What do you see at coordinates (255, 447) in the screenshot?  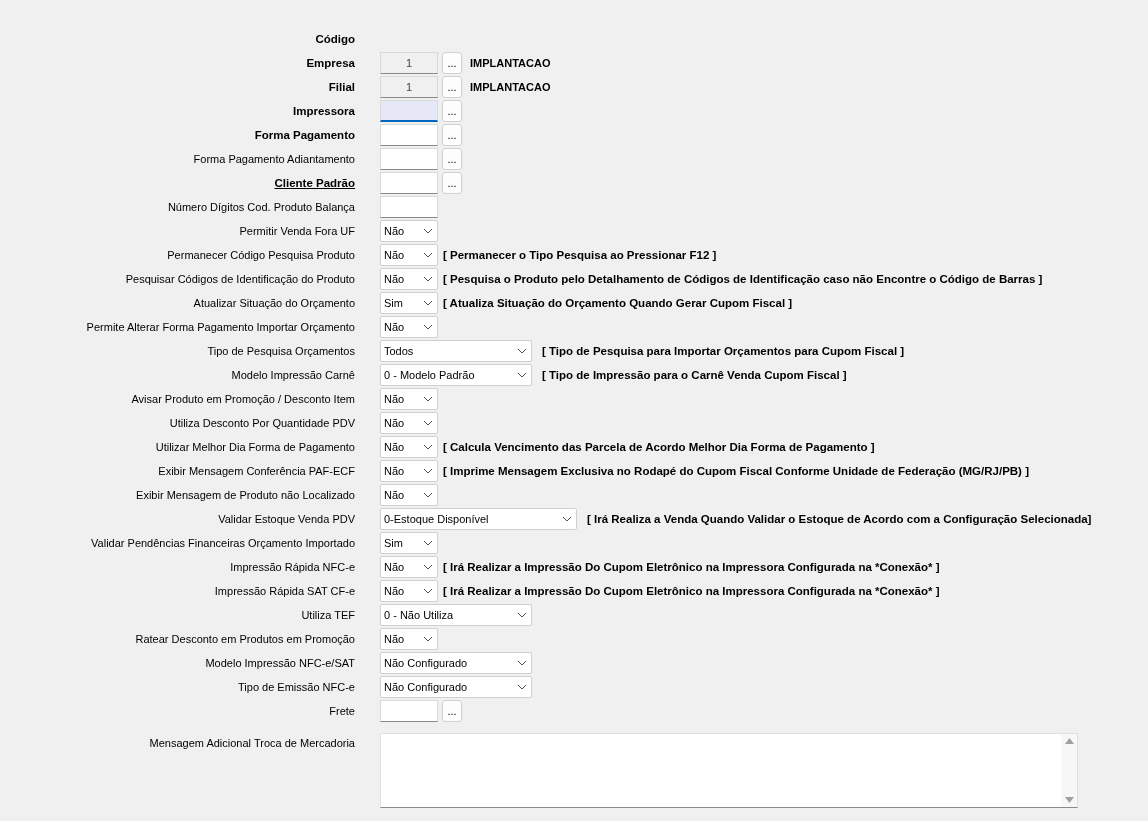 I see `field-label: Utilizar Melhor Dia Forma de Pagamento` at bounding box center [255, 447].